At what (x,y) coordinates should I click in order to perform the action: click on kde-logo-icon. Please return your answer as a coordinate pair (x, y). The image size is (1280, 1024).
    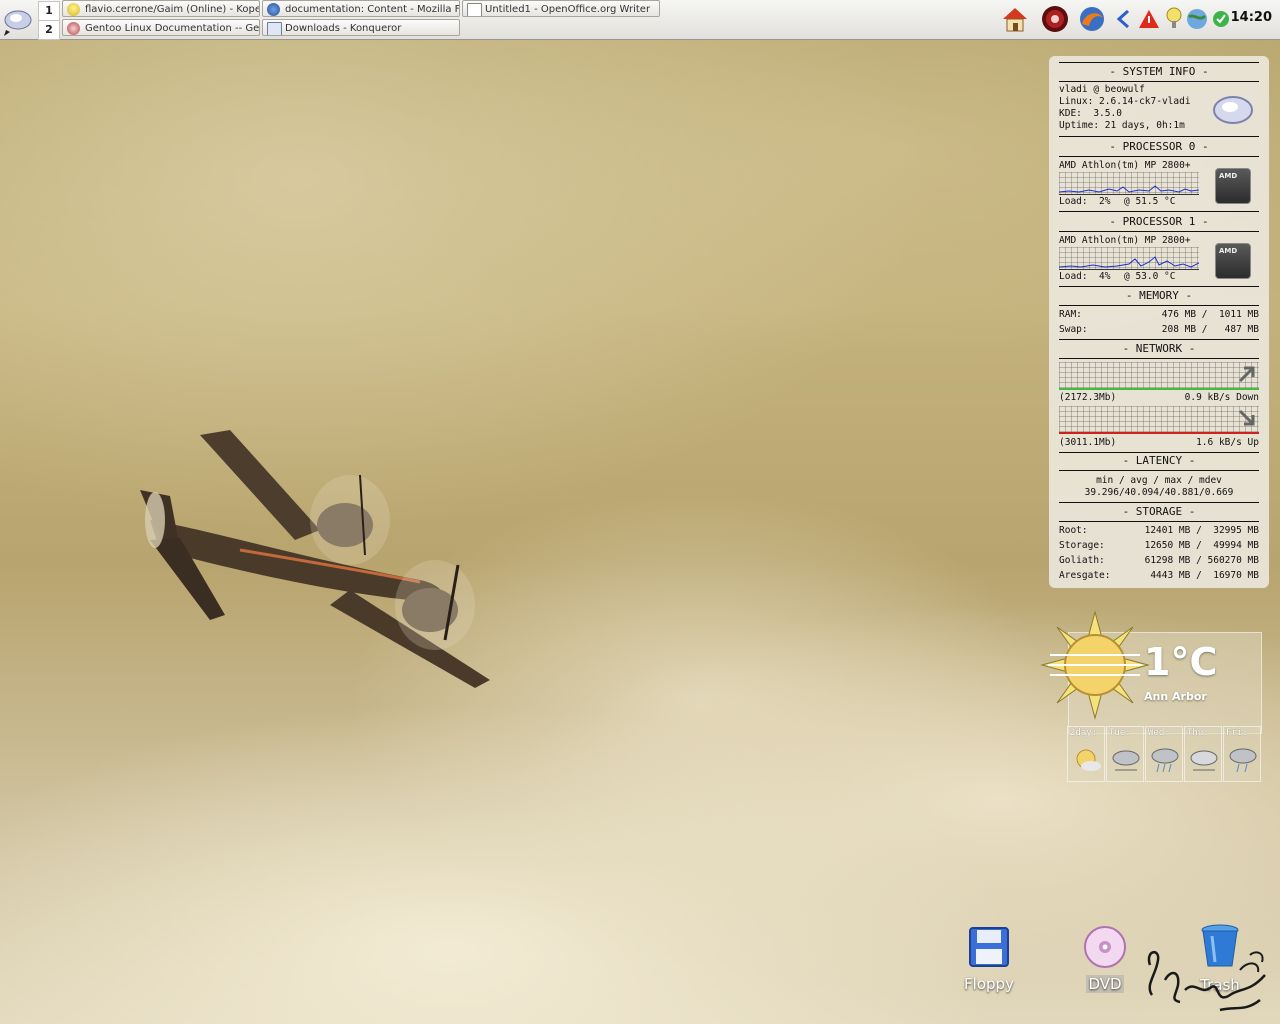
    Looking at the image, I should click on (1233, 110).